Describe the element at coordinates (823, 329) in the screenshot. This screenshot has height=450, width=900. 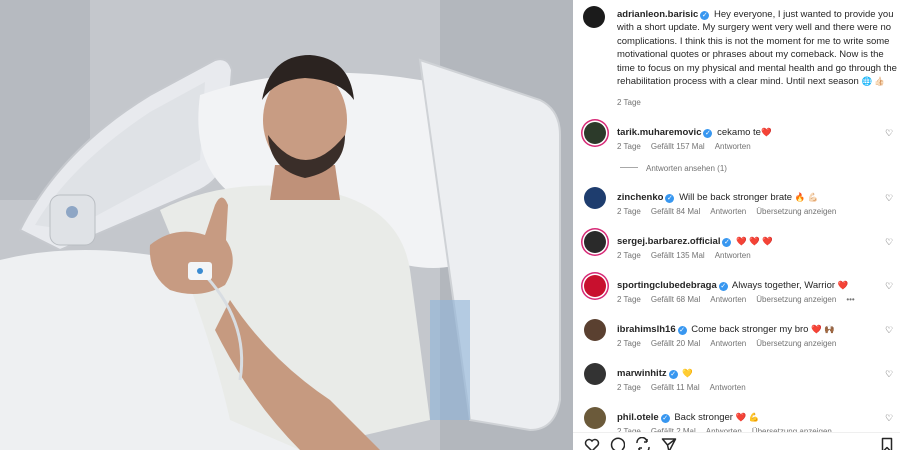
I see `comment-emoji: ❤️ 🙌🏾` at that location.